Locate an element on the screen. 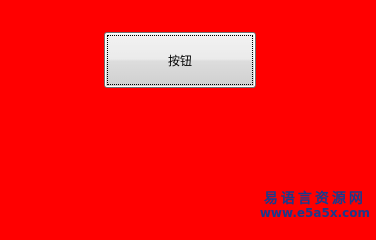 The width and height of the screenshot is (376, 240). action-button: 按钮 is located at coordinates (180, 60).